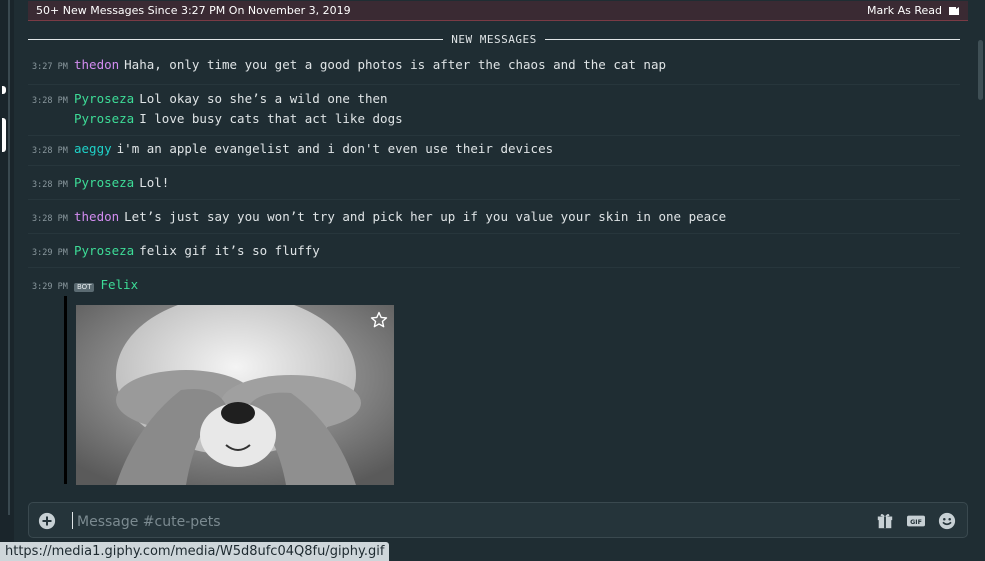 The height and width of the screenshot is (561, 985). What do you see at coordinates (379, 320) in the screenshot?
I see `star-icon` at bounding box center [379, 320].